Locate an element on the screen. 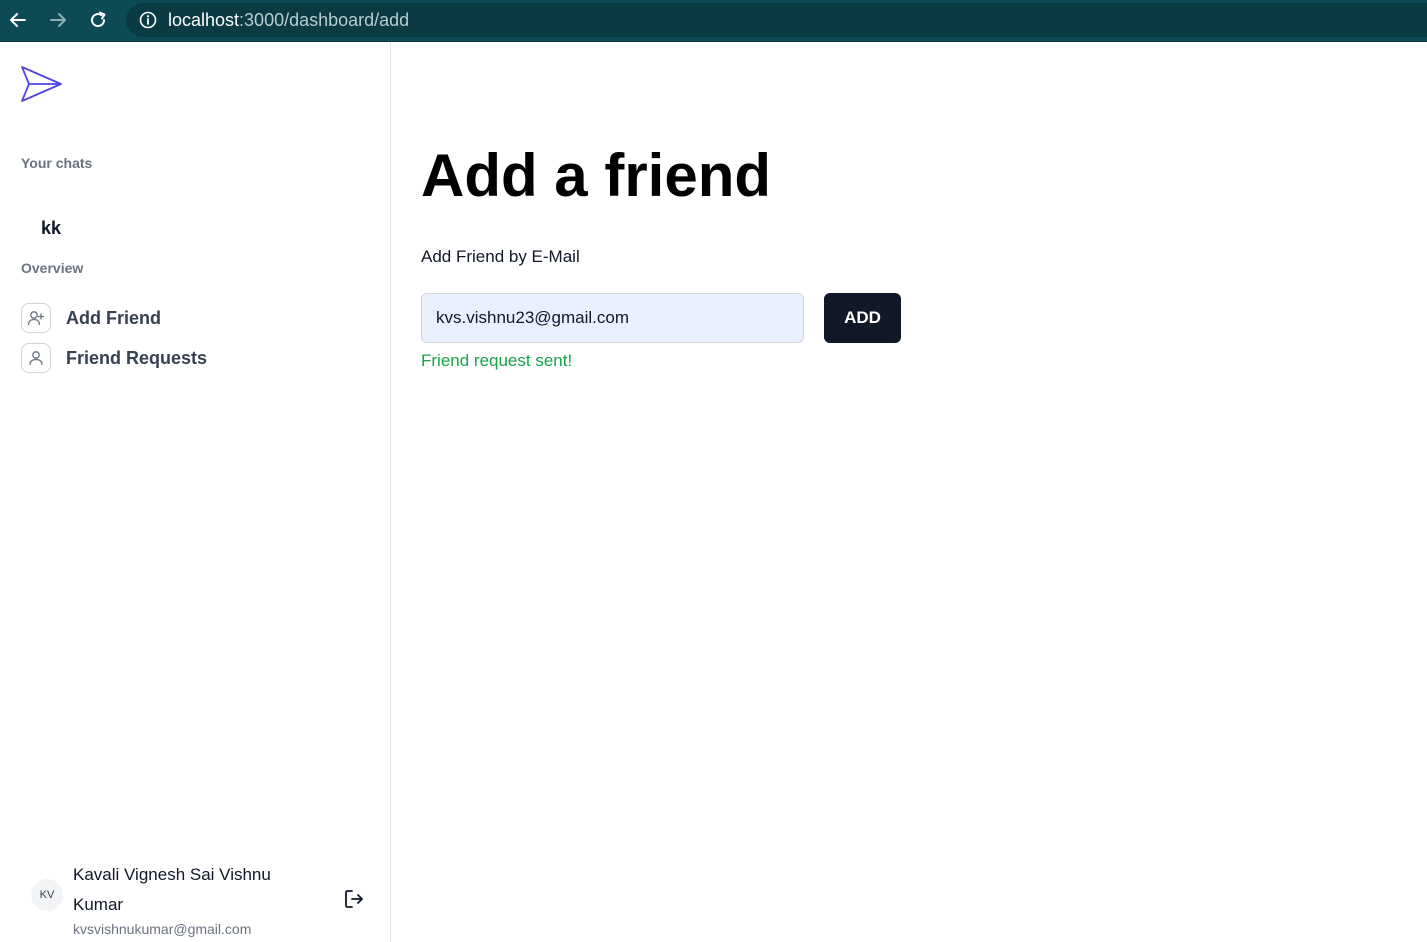 The width and height of the screenshot is (1427, 942). sign-out-button is located at coordinates (354, 899).